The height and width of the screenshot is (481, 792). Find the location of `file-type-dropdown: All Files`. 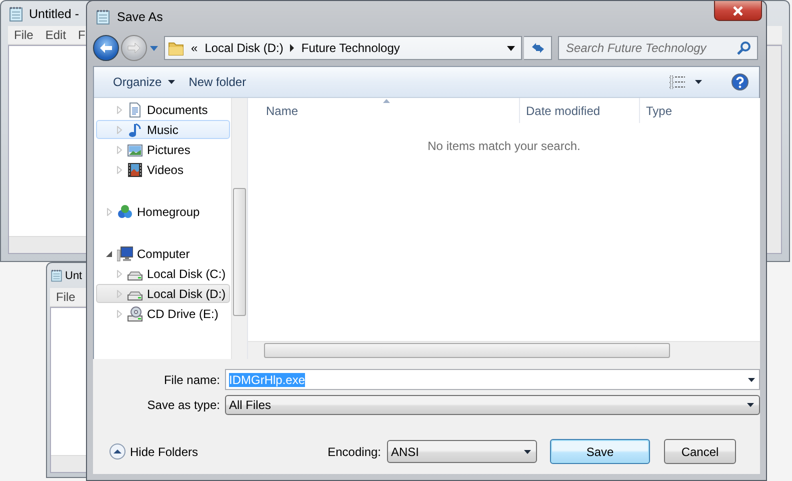

file-type-dropdown: All Files is located at coordinates (492, 405).